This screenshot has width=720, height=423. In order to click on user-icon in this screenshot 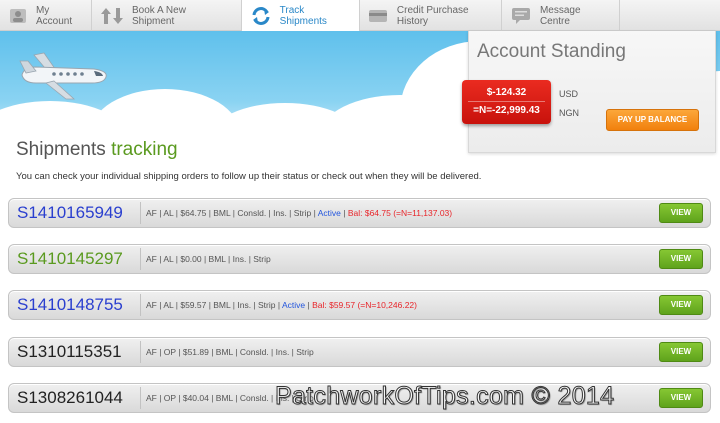, I will do `click(18, 16)`.